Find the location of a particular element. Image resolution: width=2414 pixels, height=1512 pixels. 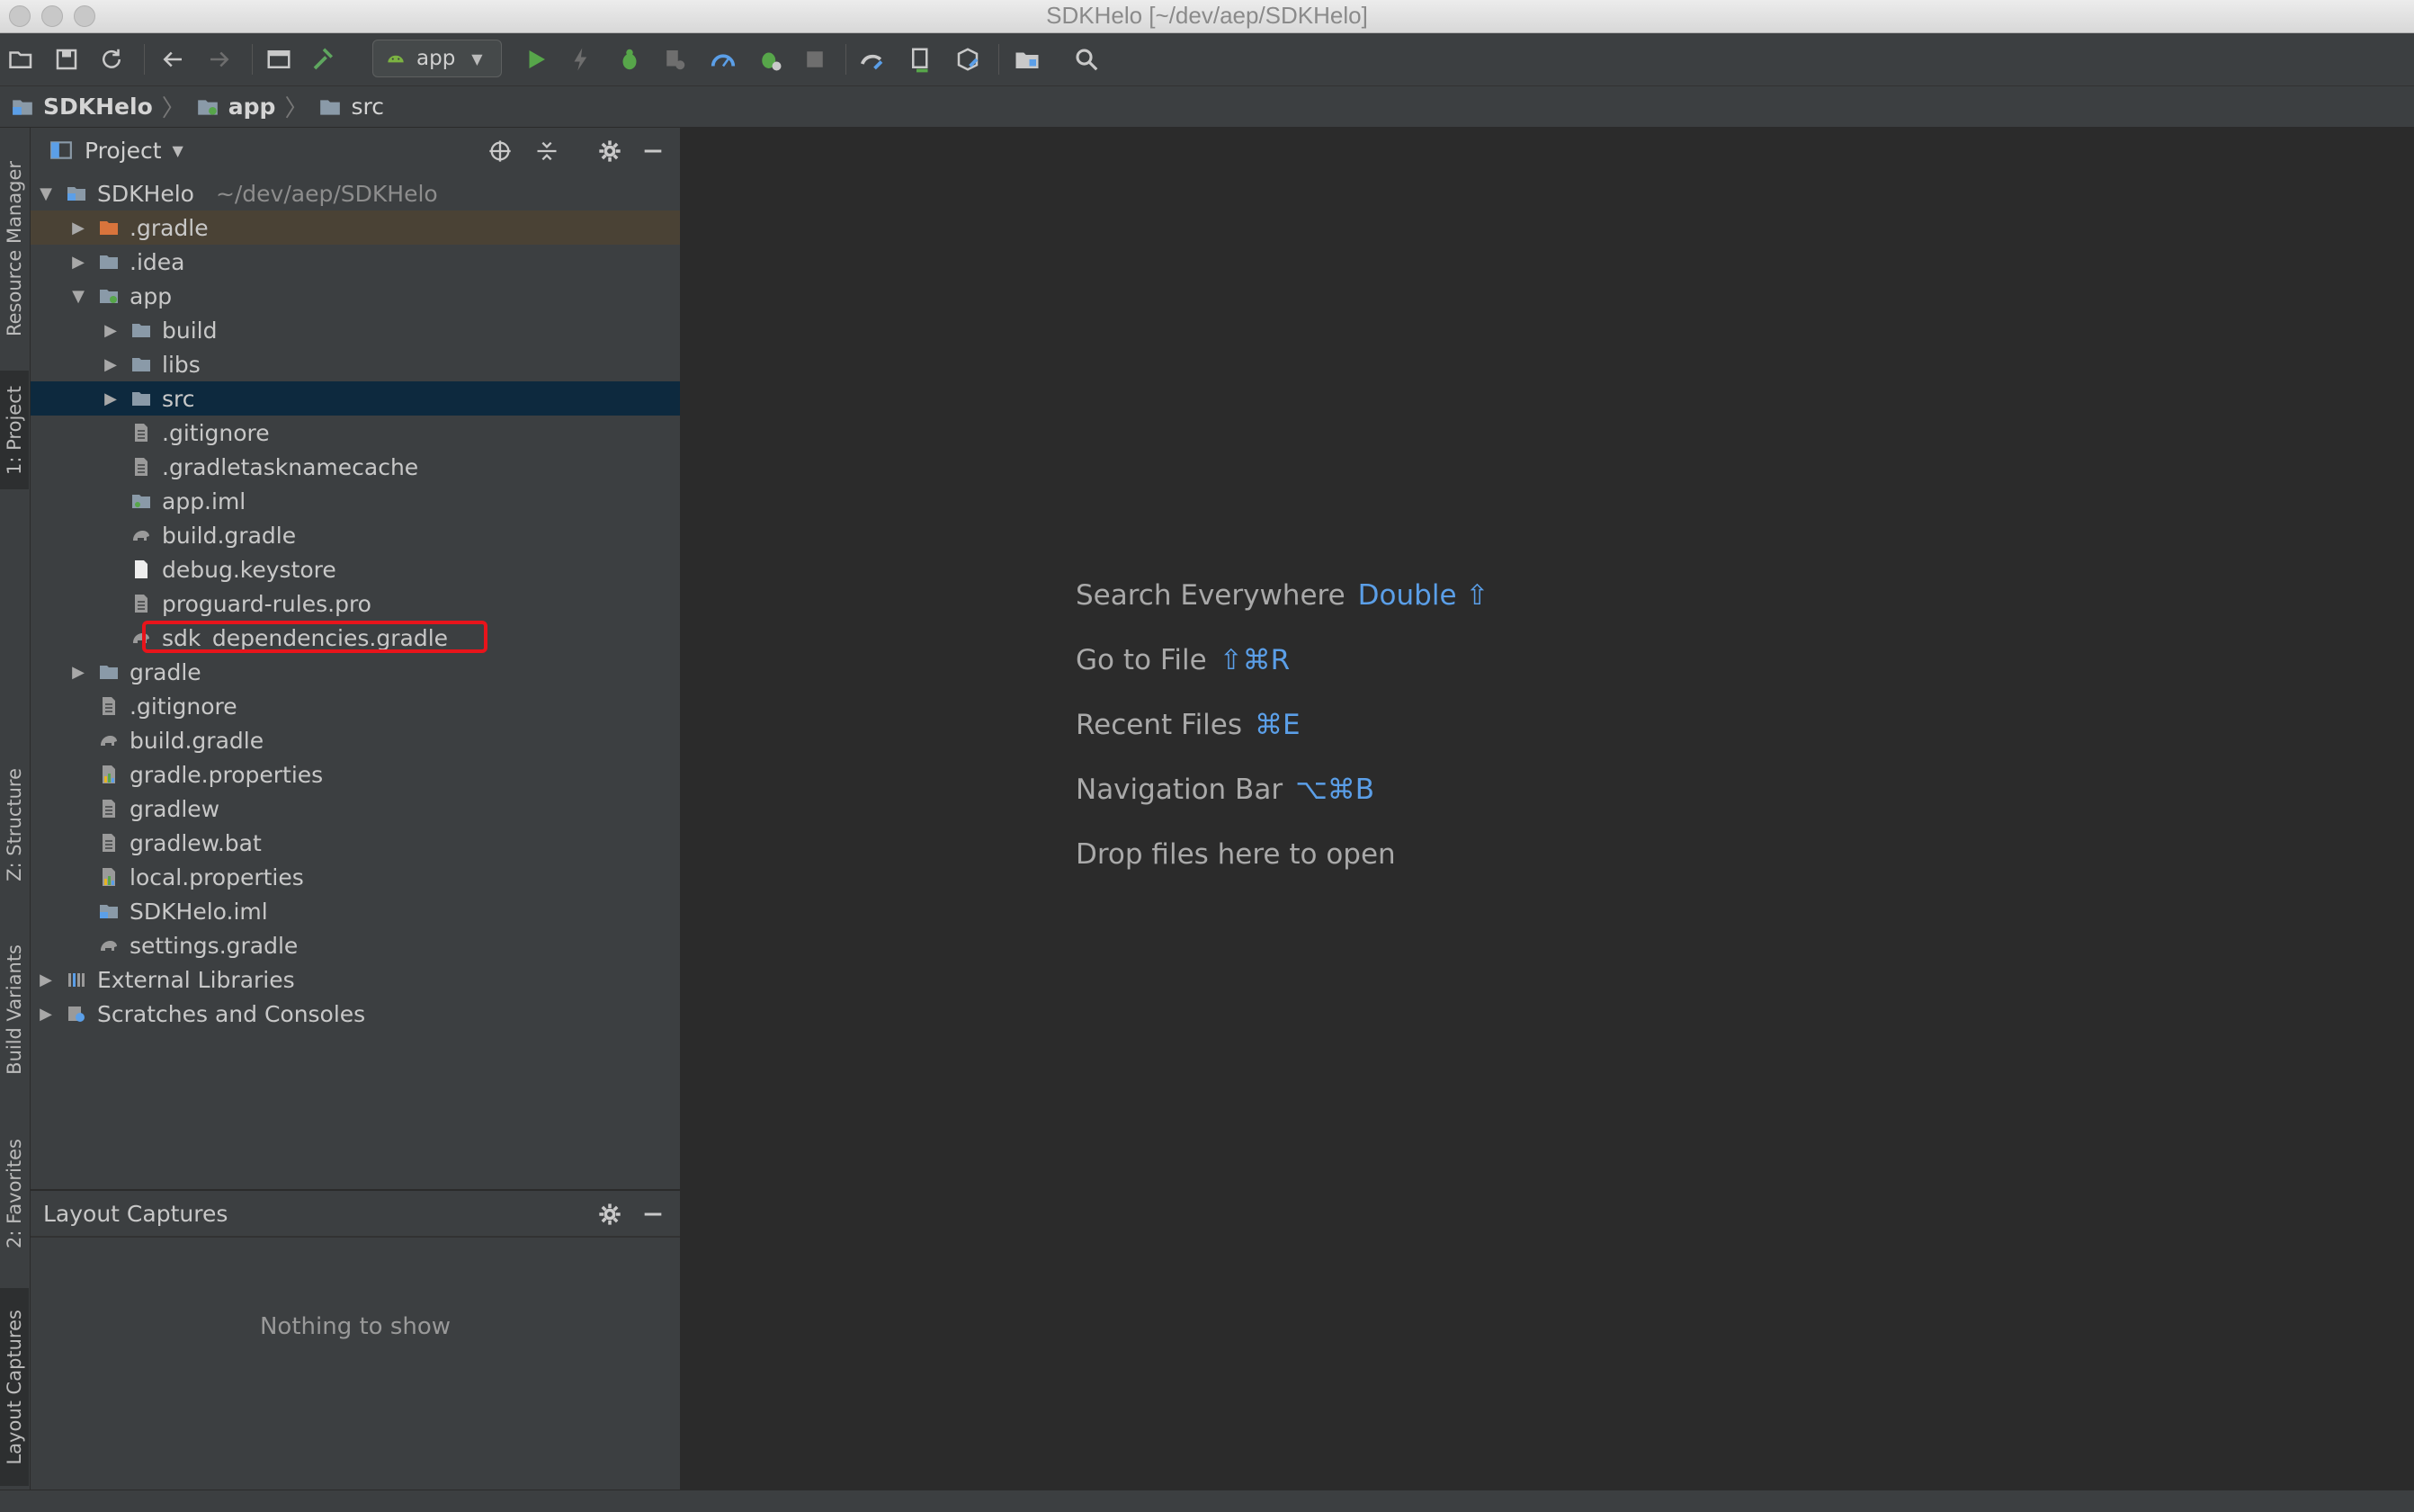

layout-captures-title: Layout Captures is located at coordinates (135, 1213).